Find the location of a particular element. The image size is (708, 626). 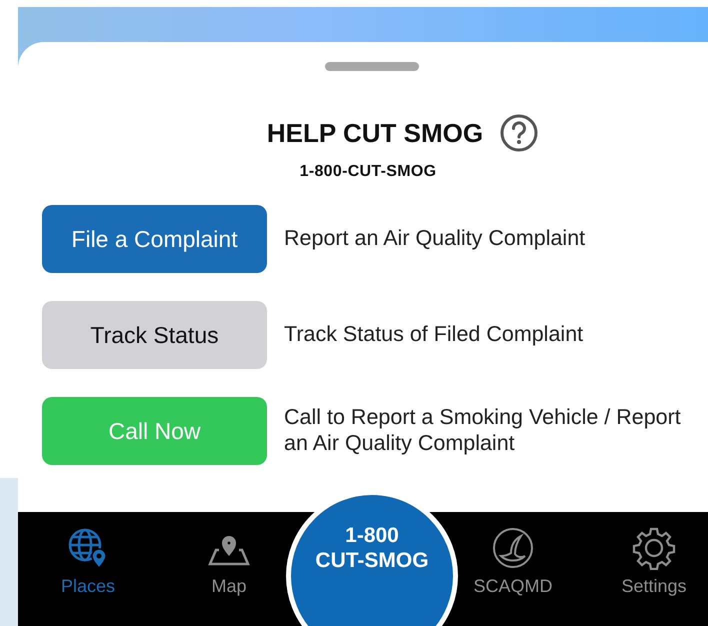

settings-icon is located at coordinates (654, 548).